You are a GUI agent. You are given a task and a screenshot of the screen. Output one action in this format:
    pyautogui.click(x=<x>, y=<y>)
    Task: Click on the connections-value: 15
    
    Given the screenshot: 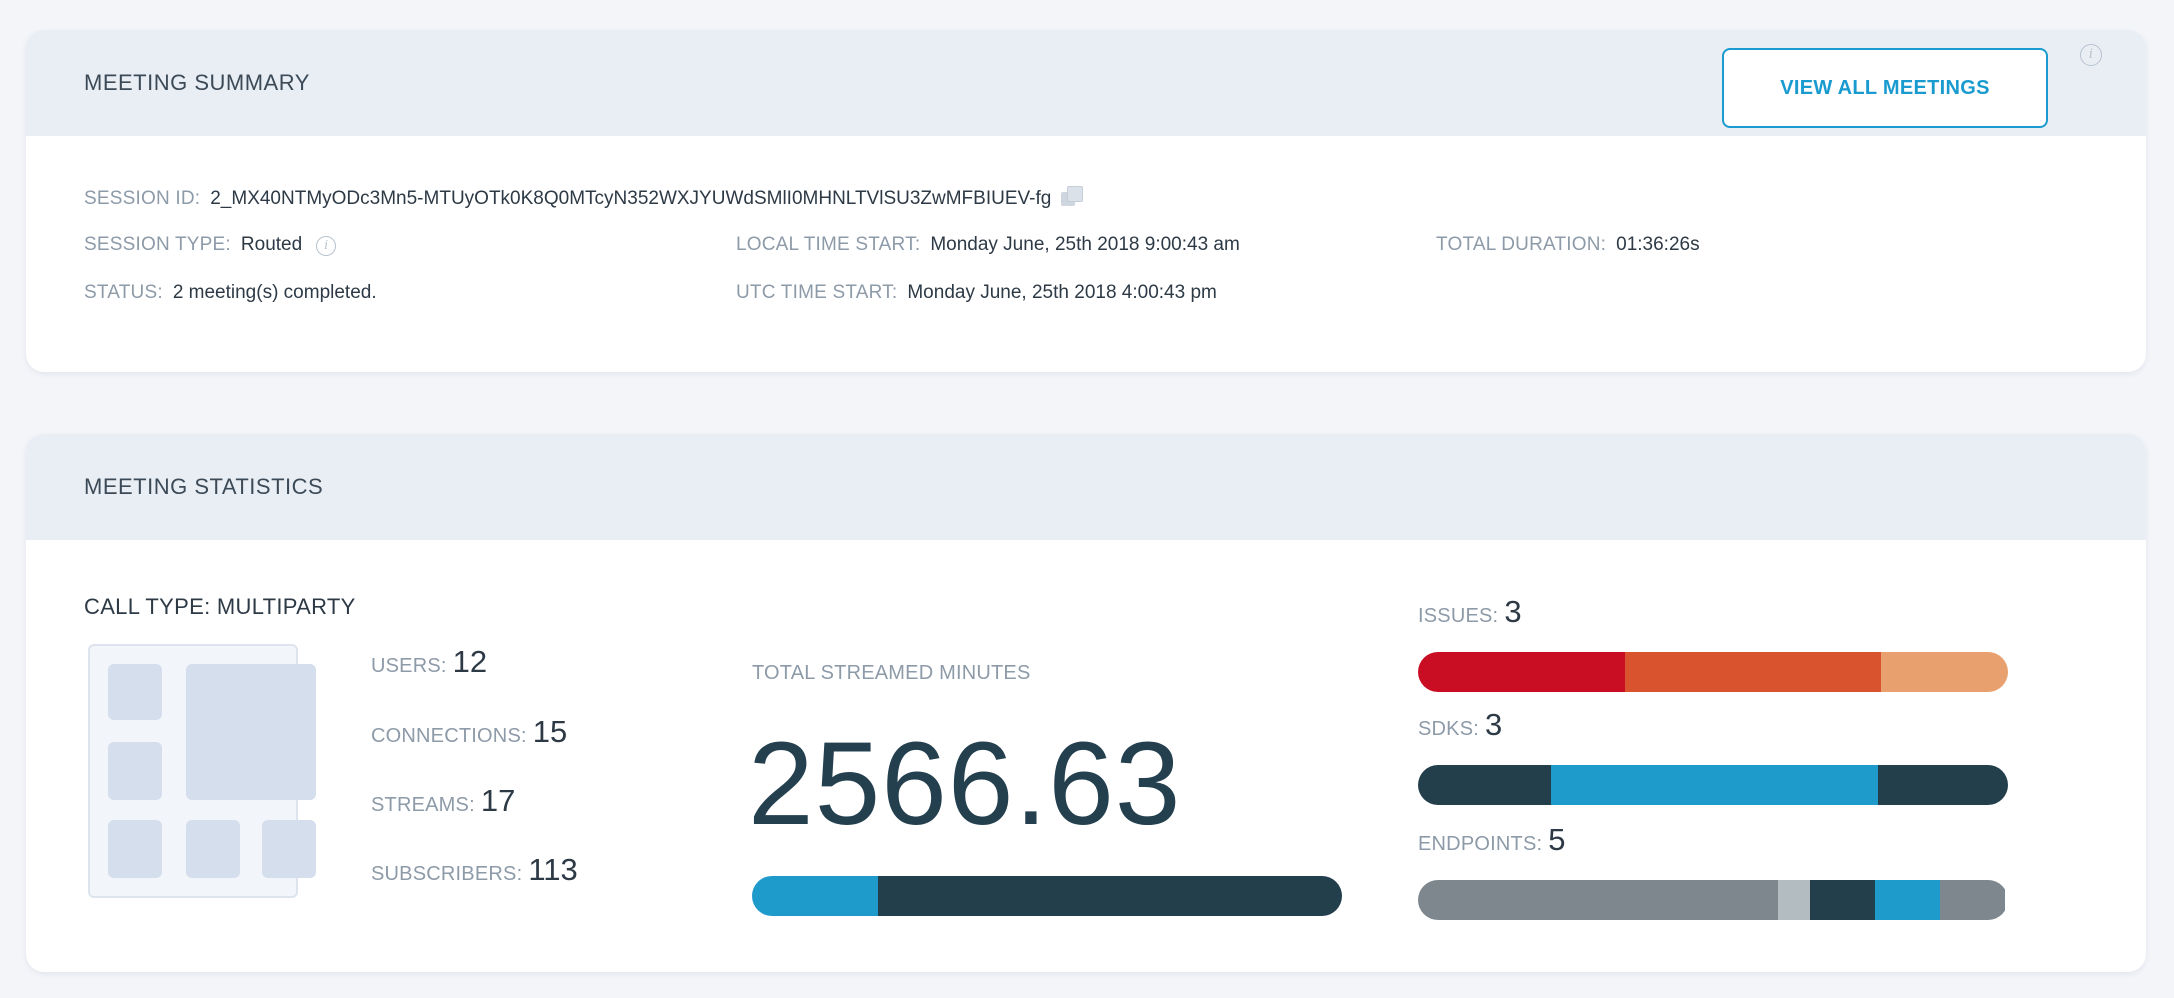 What is the action you would take?
    pyautogui.click(x=550, y=731)
    